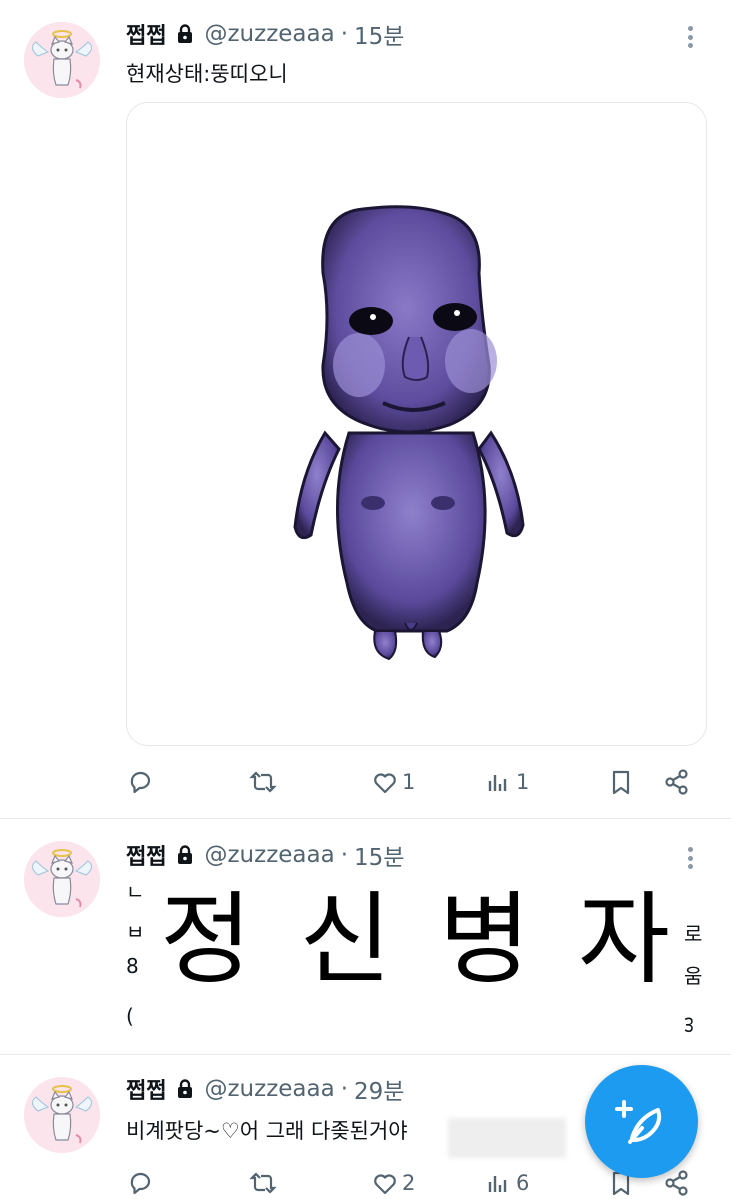 The image size is (731, 1199). I want to click on overlay-caption: 정 신 병 자, so click(415, 940).